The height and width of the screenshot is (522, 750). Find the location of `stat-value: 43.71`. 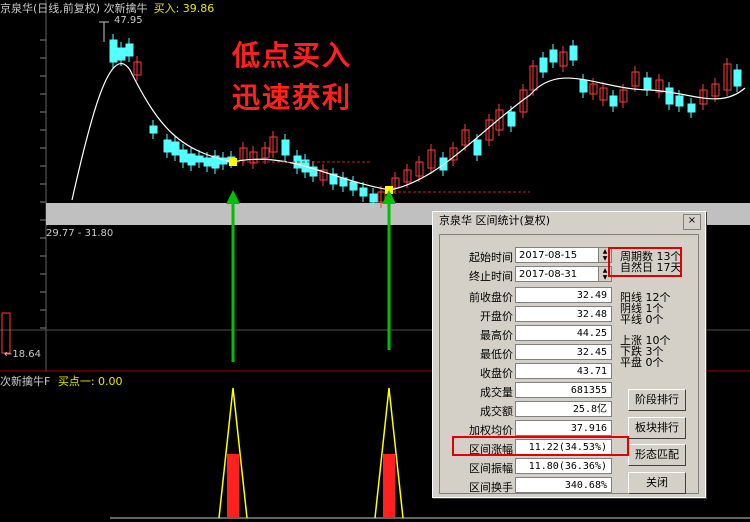

stat-value: 43.71 is located at coordinates (563, 371).